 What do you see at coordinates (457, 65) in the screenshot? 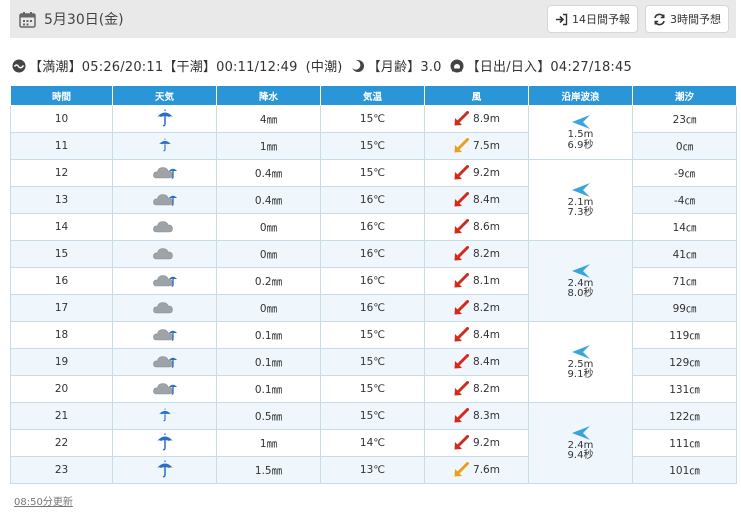
I see `sunrise-icon` at bounding box center [457, 65].